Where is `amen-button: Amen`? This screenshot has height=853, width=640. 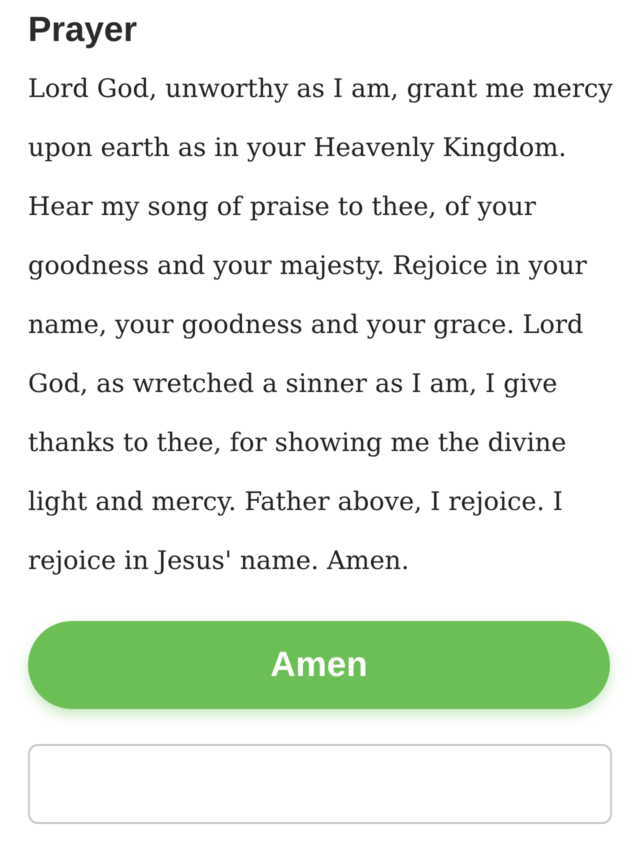
amen-button: Amen is located at coordinates (319, 665).